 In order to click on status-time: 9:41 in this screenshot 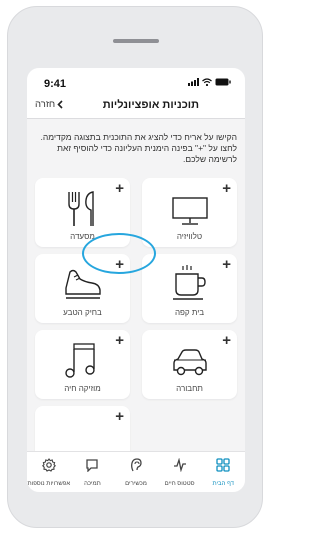, I will do `click(55, 84)`.